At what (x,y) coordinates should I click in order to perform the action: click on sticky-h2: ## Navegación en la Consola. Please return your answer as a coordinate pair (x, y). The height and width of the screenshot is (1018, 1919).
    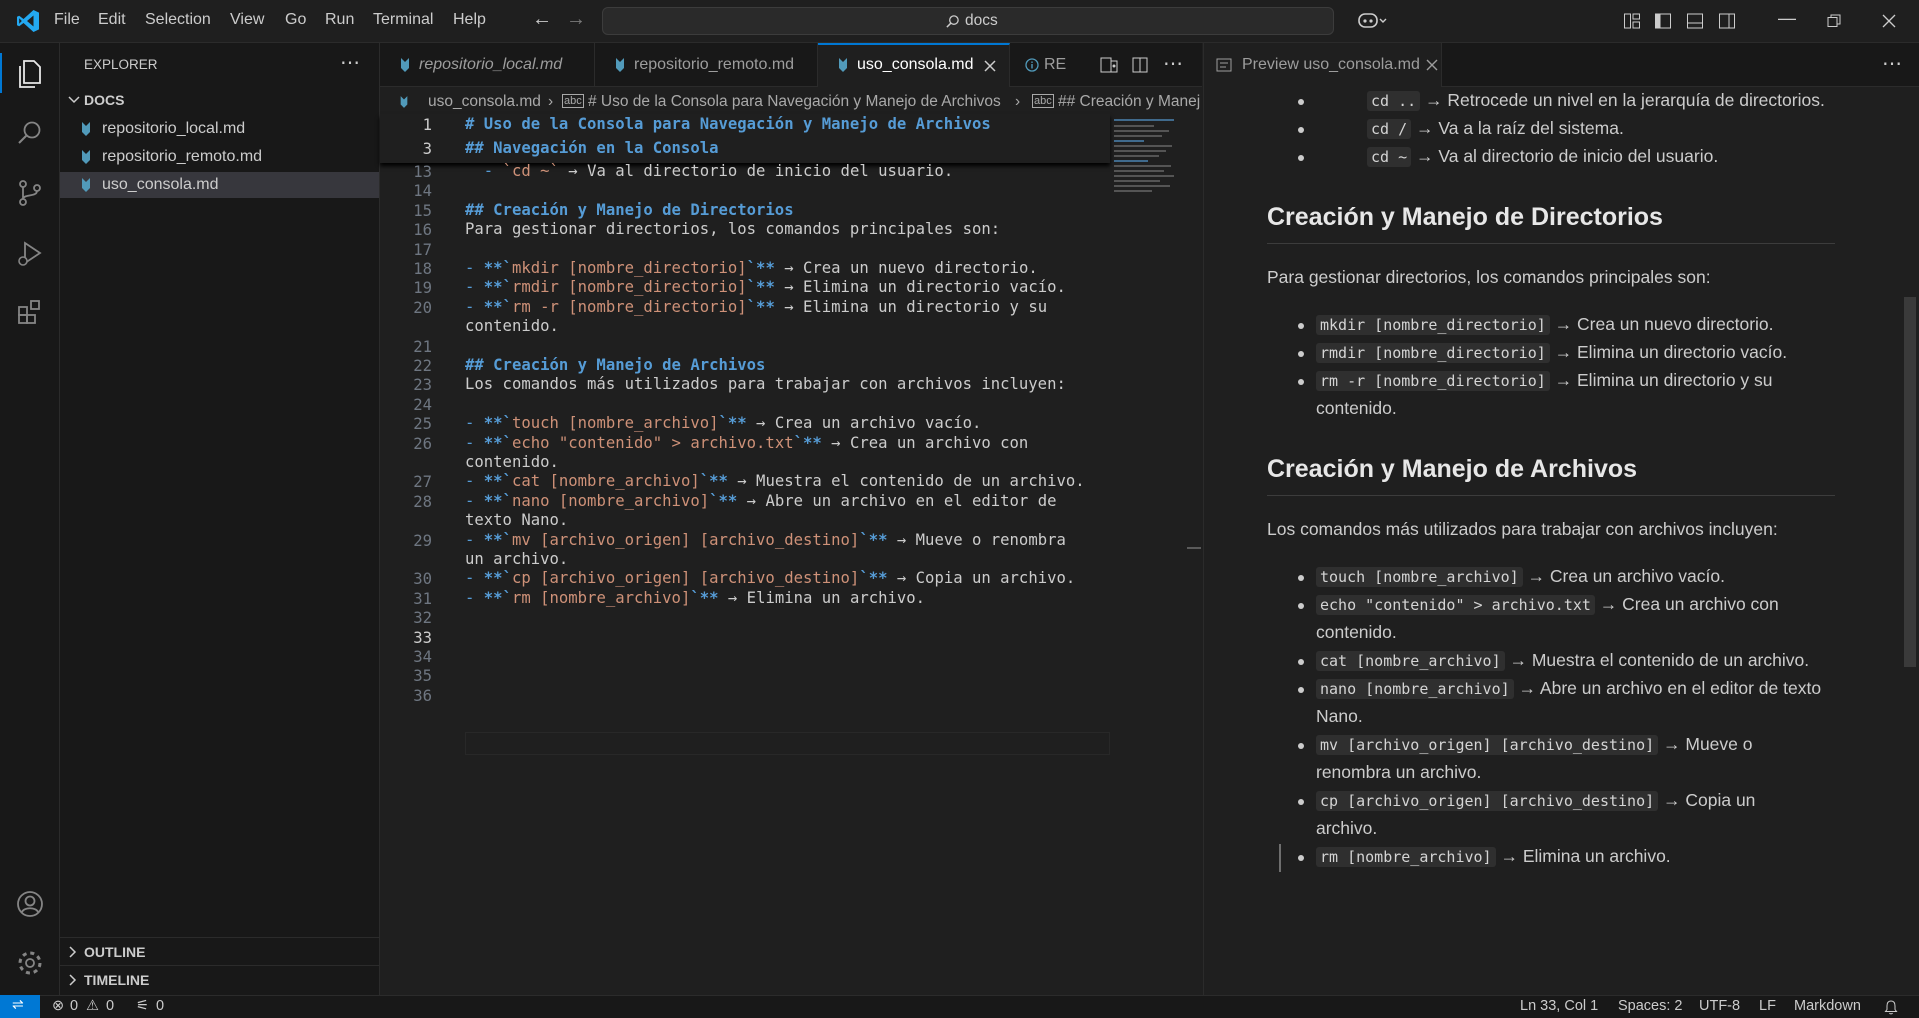
    Looking at the image, I should click on (591, 148).